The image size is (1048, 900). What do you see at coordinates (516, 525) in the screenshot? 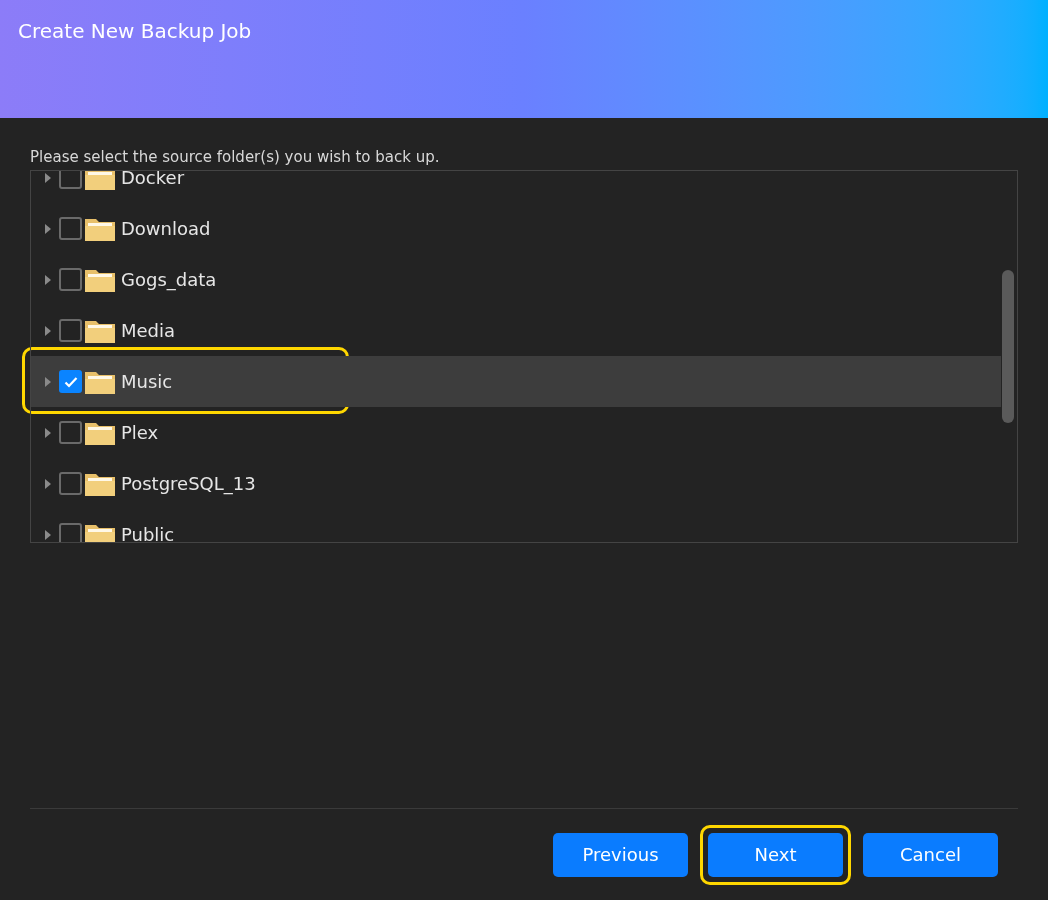
I see `folder-row: Public` at bounding box center [516, 525].